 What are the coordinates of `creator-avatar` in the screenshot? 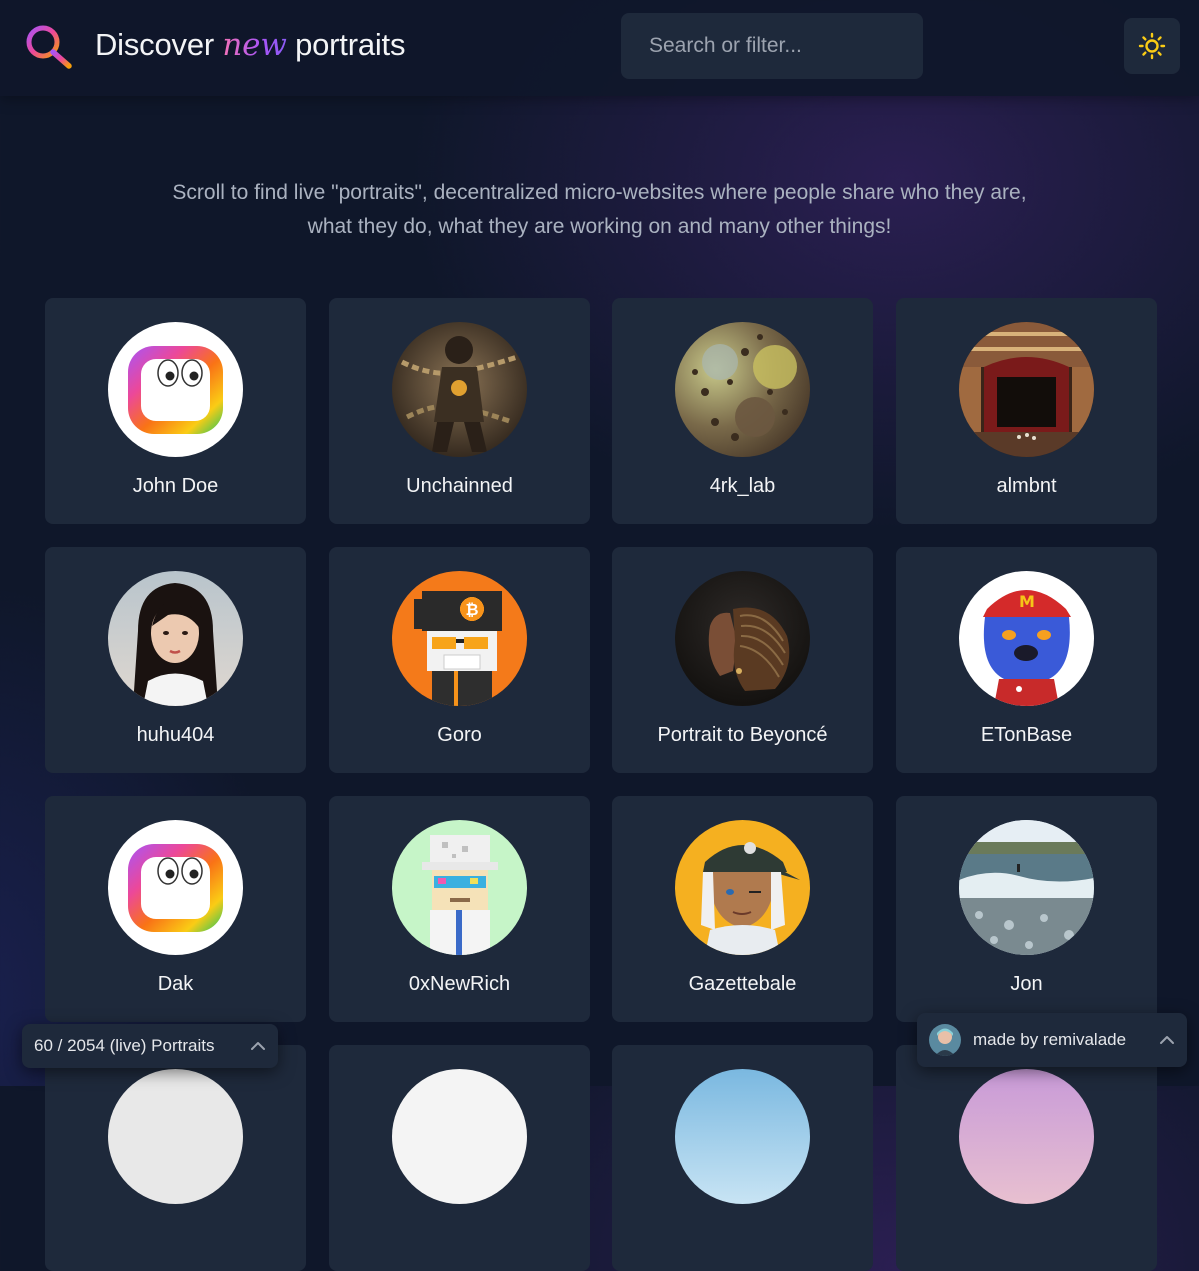 It's located at (945, 1040).